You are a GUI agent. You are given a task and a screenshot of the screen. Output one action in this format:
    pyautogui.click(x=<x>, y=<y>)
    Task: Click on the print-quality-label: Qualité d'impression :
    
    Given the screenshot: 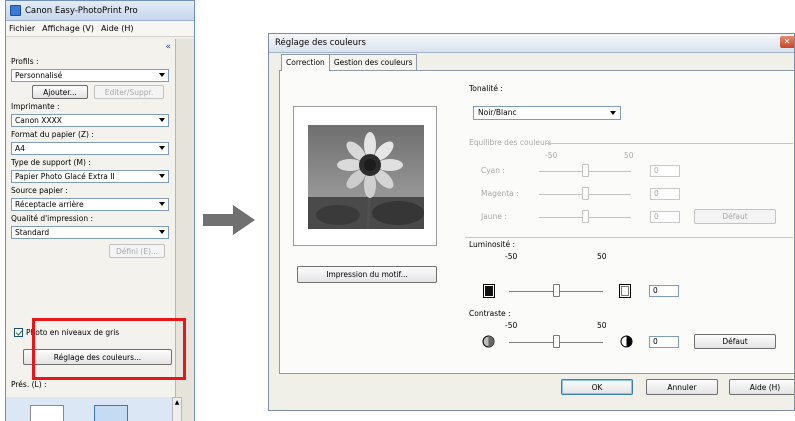 What is the action you would take?
    pyautogui.click(x=52, y=218)
    